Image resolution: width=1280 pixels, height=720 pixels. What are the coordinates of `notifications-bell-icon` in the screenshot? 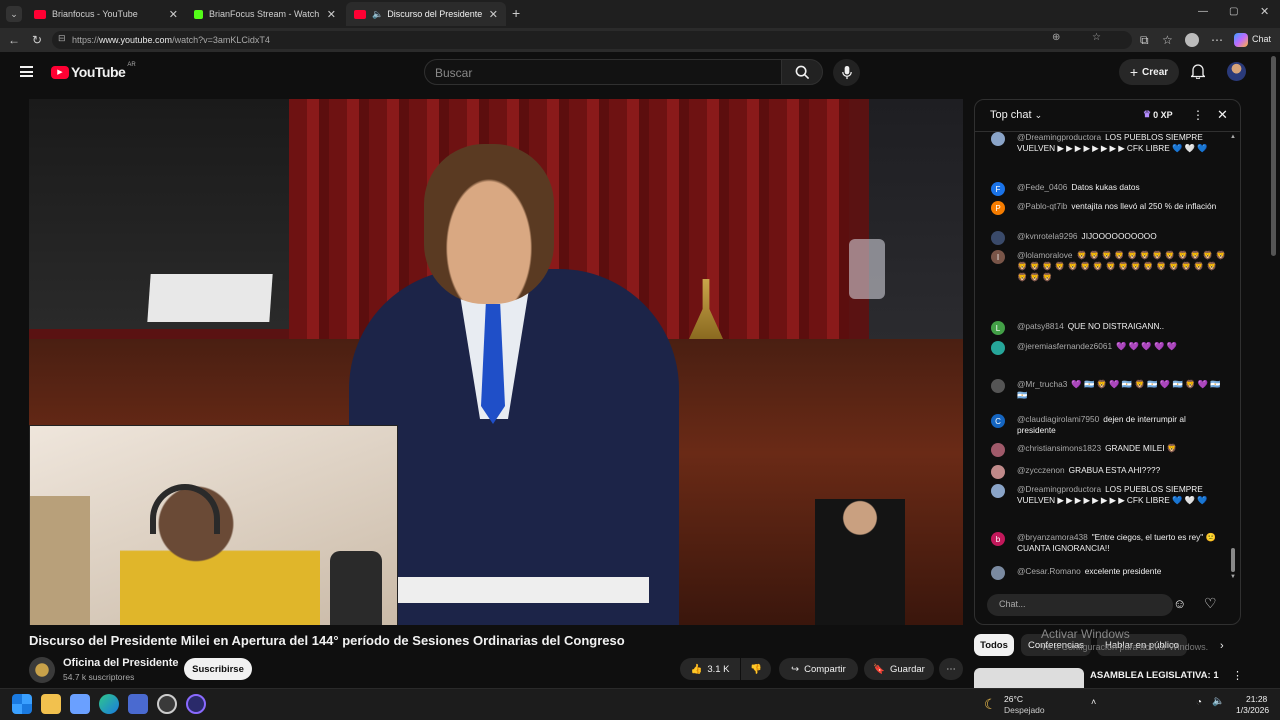 It's located at (1198, 73).